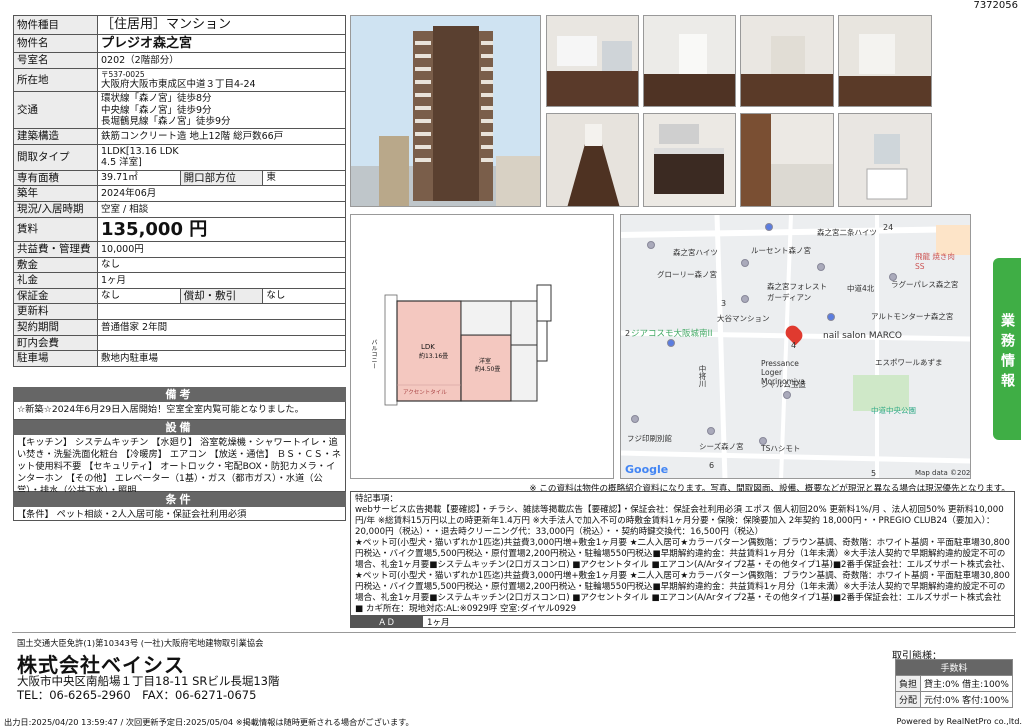 The image size is (1026, 728). I want to click on fee-row-value: 貸主:0% 借主:100%, so click(966, 683).